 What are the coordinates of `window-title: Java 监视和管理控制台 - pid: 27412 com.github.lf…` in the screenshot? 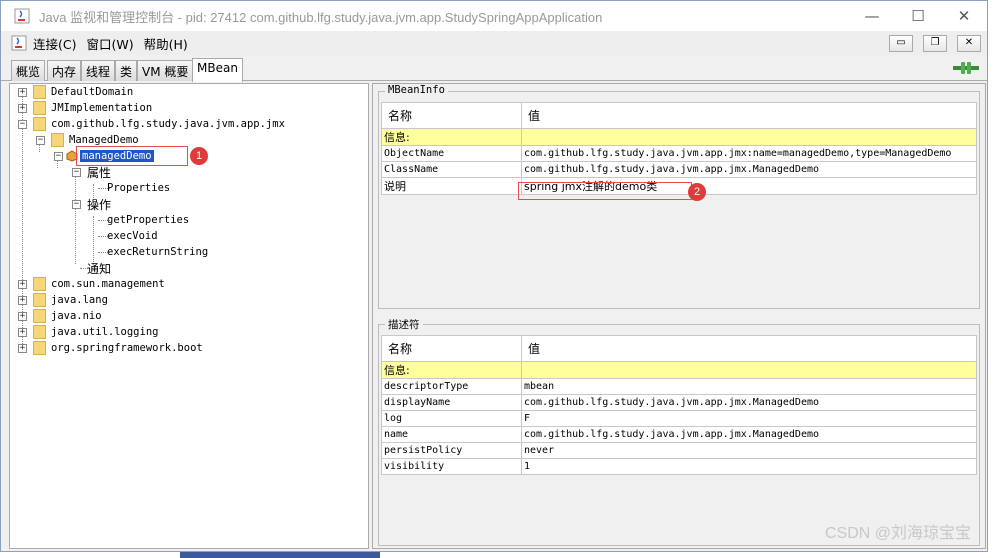 It's located at (321, 17).